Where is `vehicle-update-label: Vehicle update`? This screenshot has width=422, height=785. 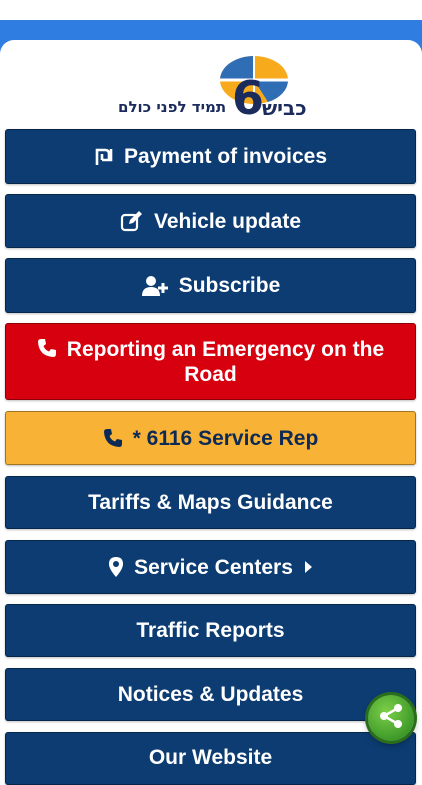 vehicle-update-label: Vehicle update is located at coordinates (227, 221).